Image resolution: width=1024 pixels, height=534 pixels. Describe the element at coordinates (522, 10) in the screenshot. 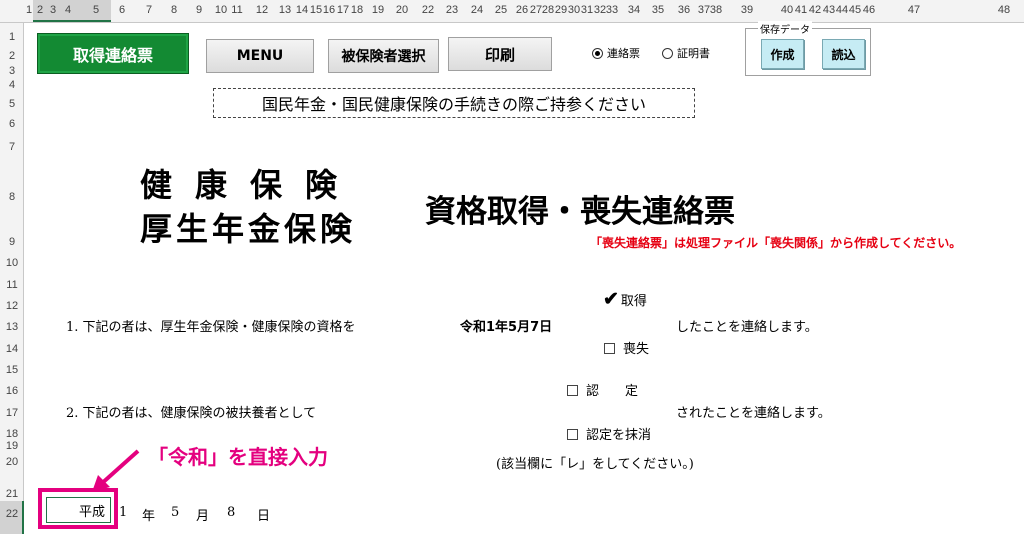

I see `col-header-26: 26` at that location.